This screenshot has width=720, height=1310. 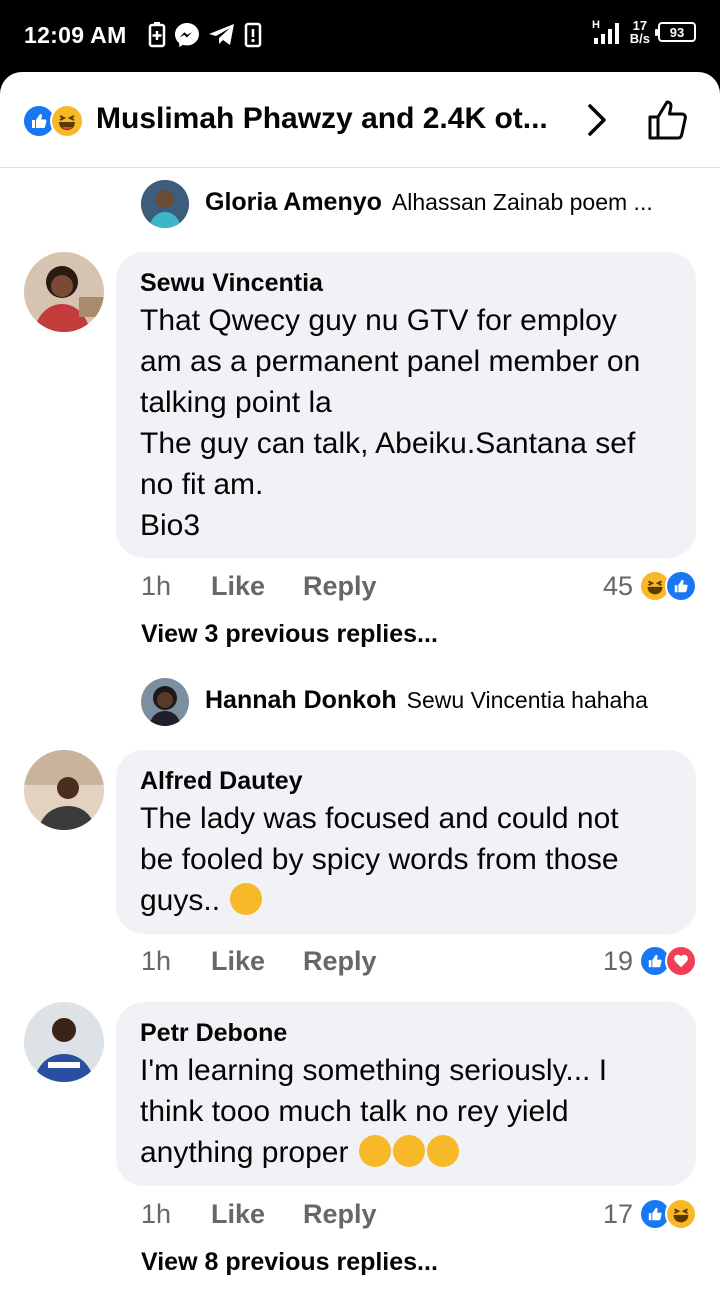 I want to click on net-speed: 17 B/s, so click(x=640, y=32).